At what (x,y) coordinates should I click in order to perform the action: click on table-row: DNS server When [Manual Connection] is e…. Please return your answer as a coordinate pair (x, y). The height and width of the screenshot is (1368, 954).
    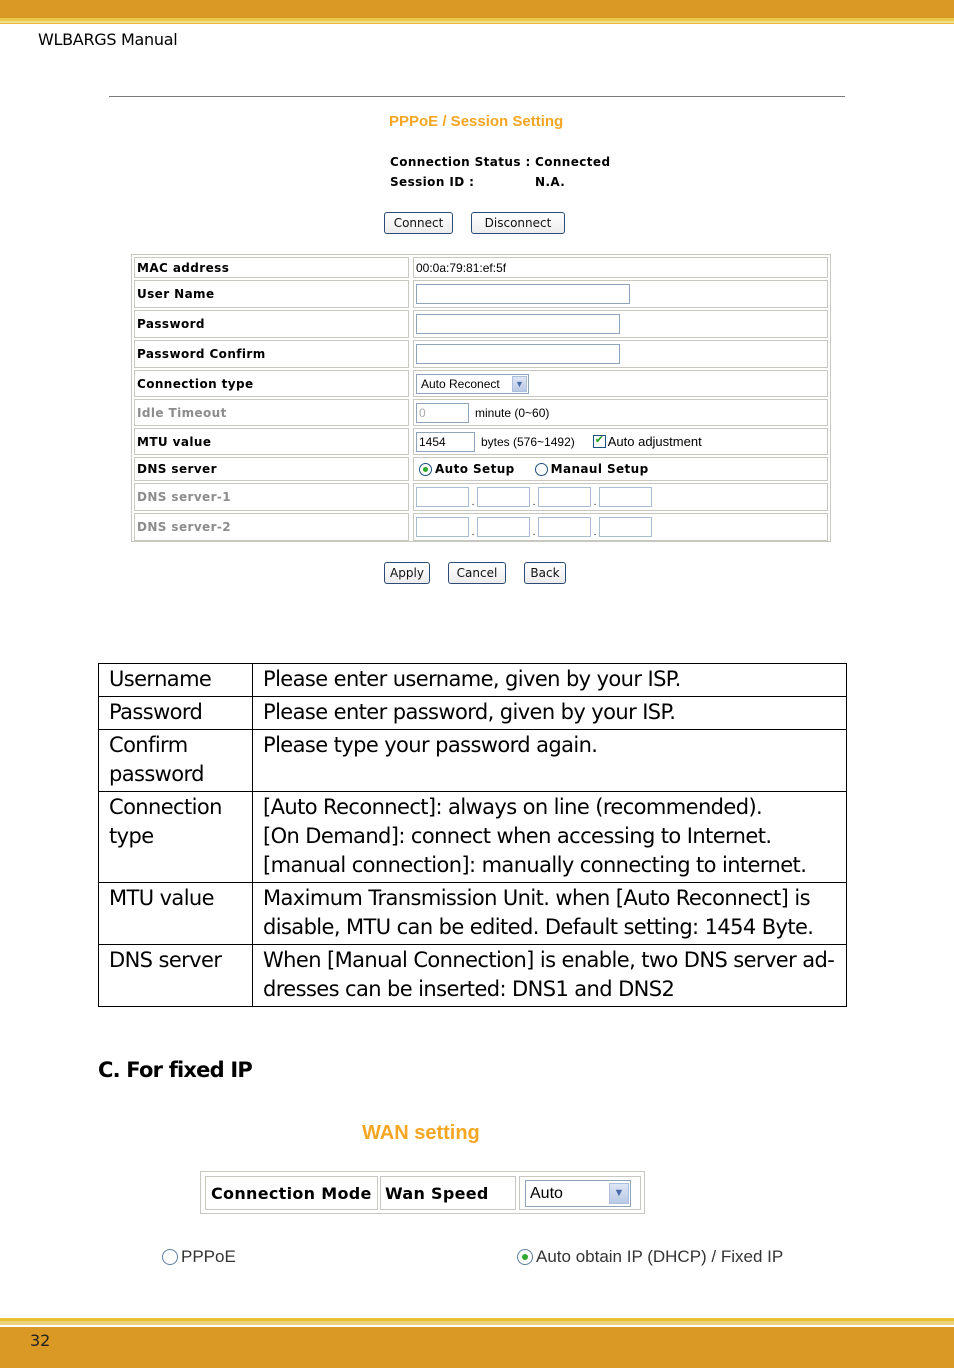
    Looking at the image, I should click on (472, 975).